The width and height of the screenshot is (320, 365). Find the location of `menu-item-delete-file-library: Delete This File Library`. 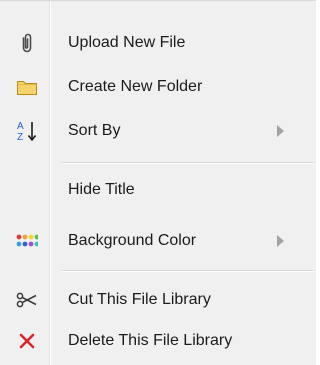

menu-item-delete-file-library: Delete This File Library is located at coordinates (158, 341).